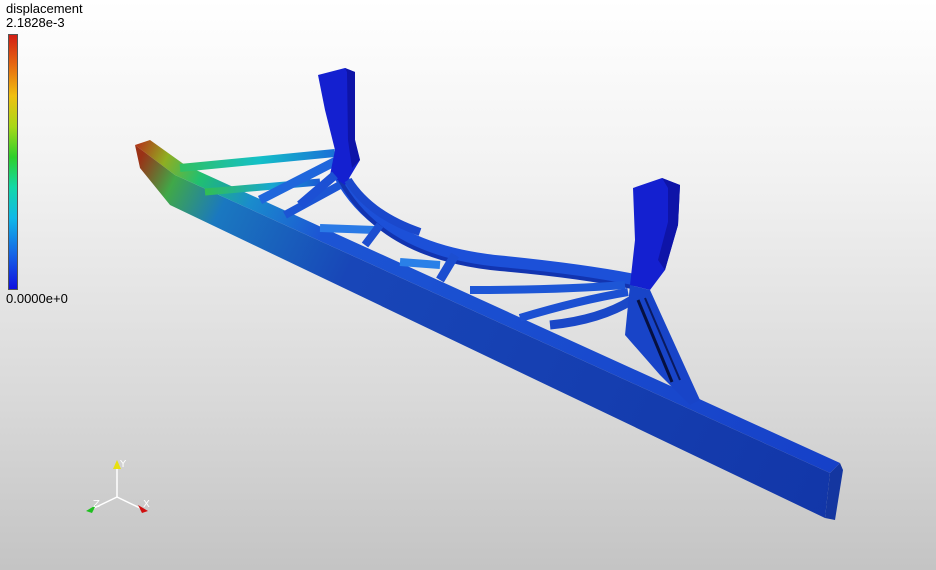 The height and width of the screenshot is (570, 936). I want to click on y-axis-label: Y, so click(123, 464).